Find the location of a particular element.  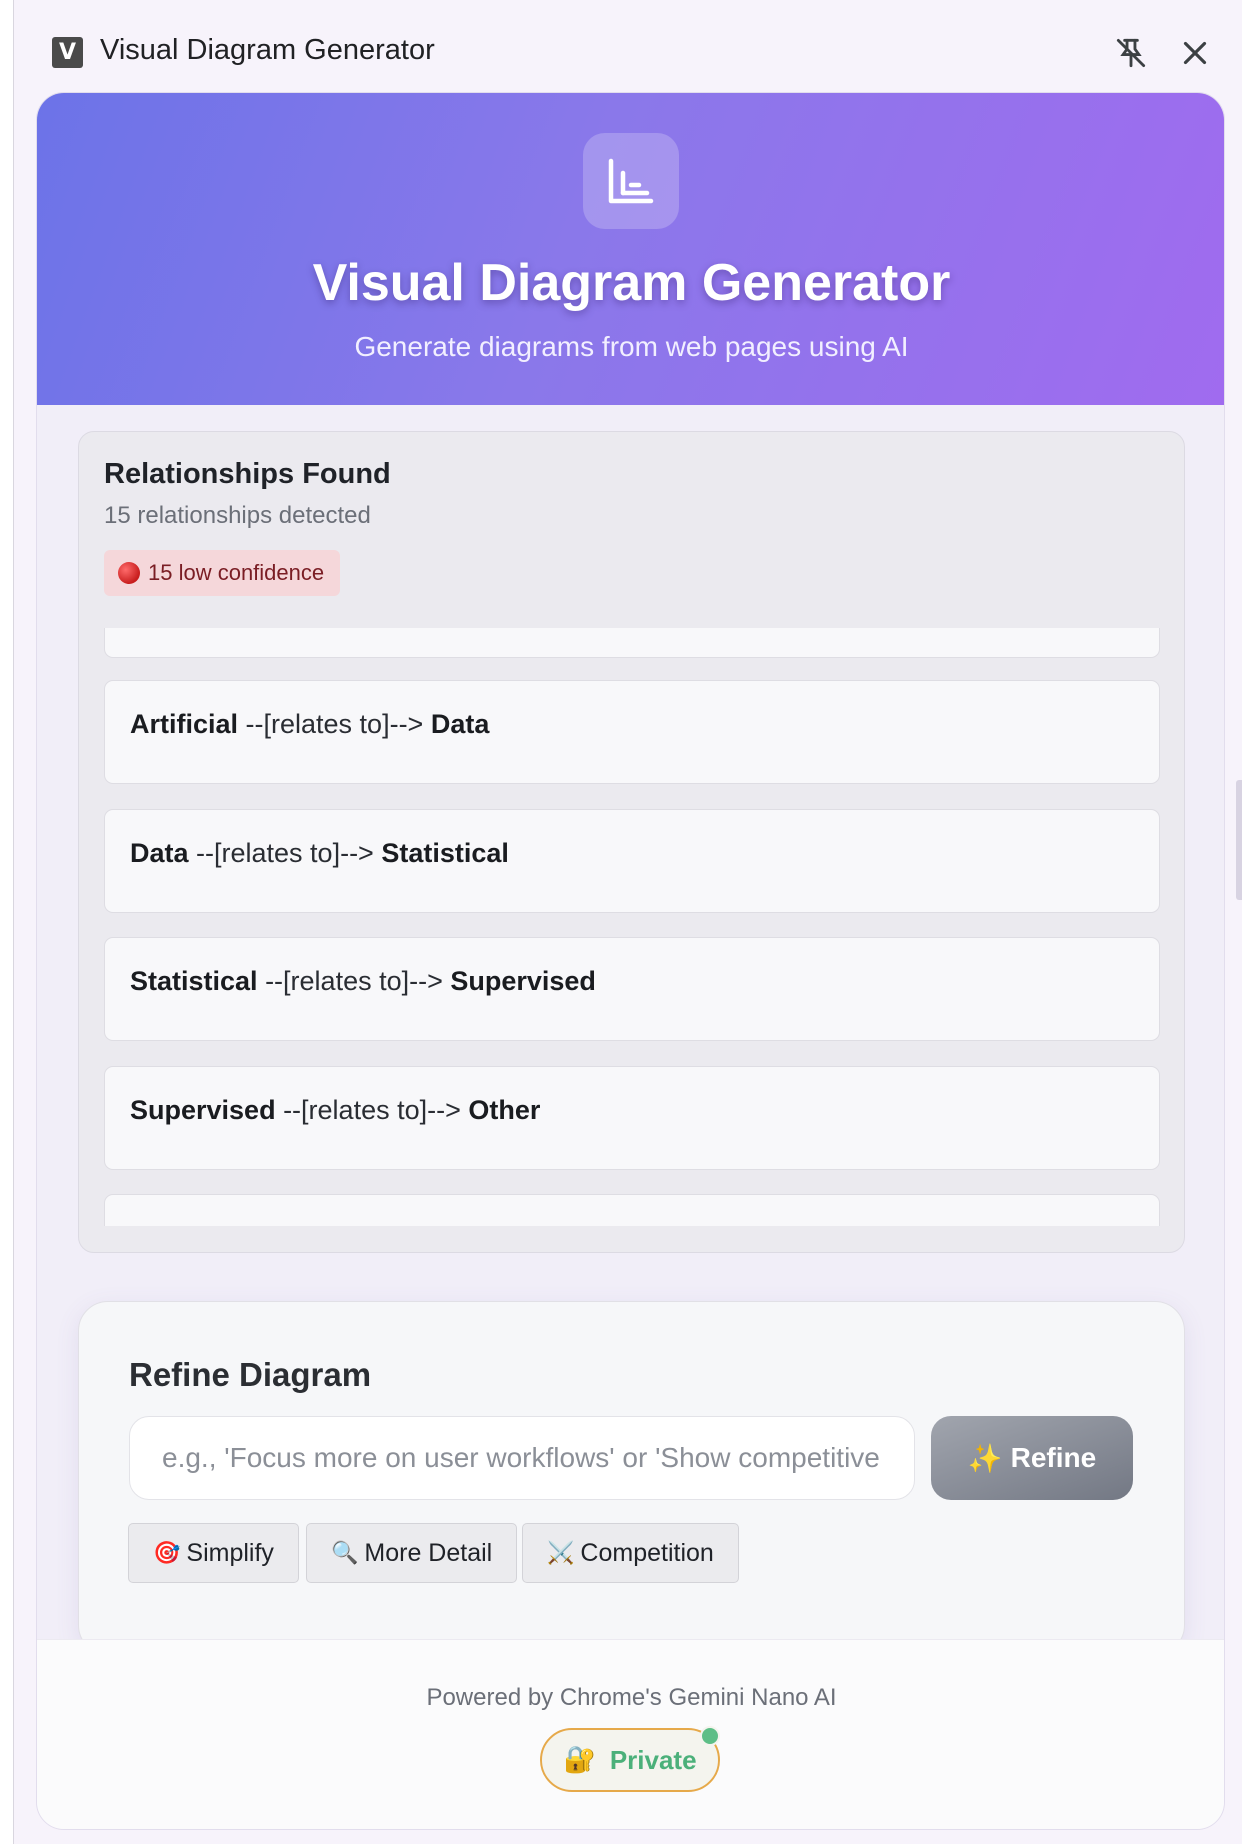

confidence-badge-label: 15 low confidence is located at coordinates (236, 572).